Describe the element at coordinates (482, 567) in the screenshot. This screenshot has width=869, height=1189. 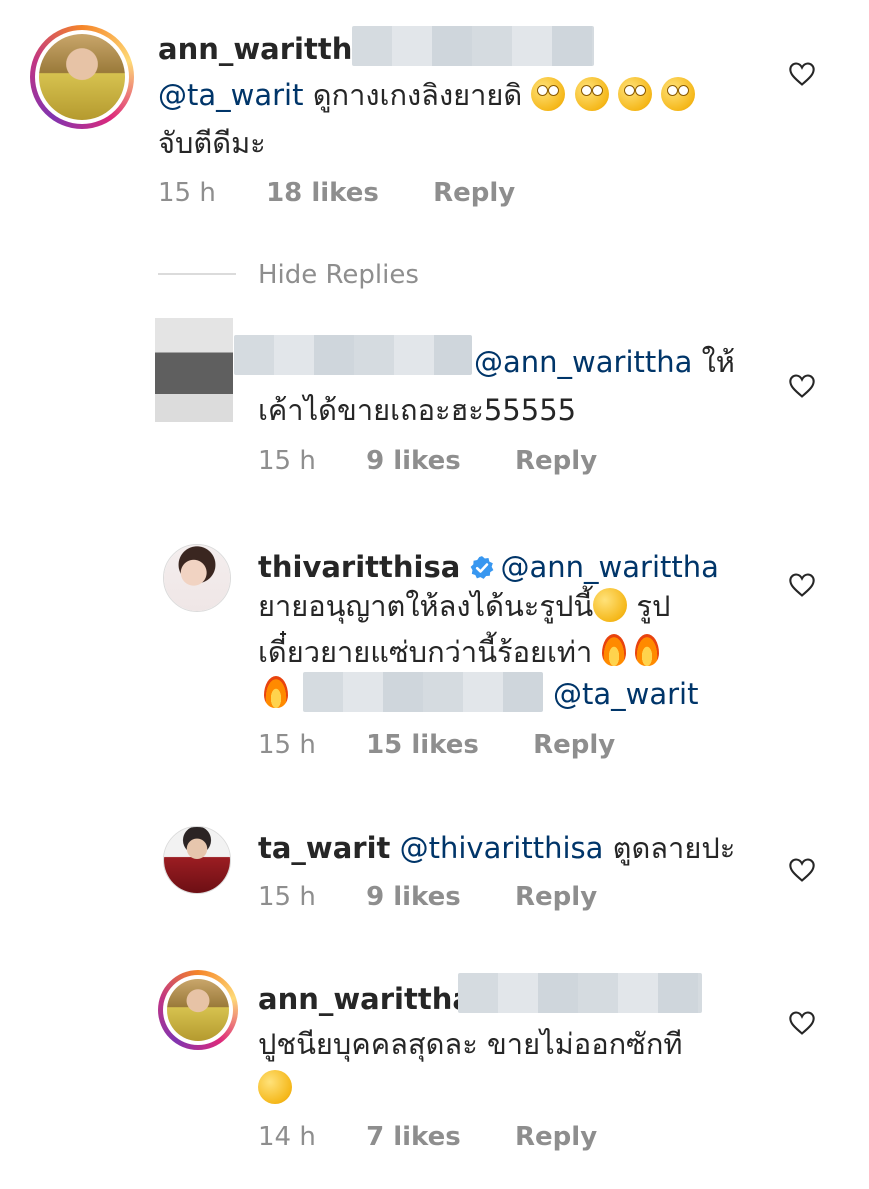
I see `verified-badge-icon` at that location.